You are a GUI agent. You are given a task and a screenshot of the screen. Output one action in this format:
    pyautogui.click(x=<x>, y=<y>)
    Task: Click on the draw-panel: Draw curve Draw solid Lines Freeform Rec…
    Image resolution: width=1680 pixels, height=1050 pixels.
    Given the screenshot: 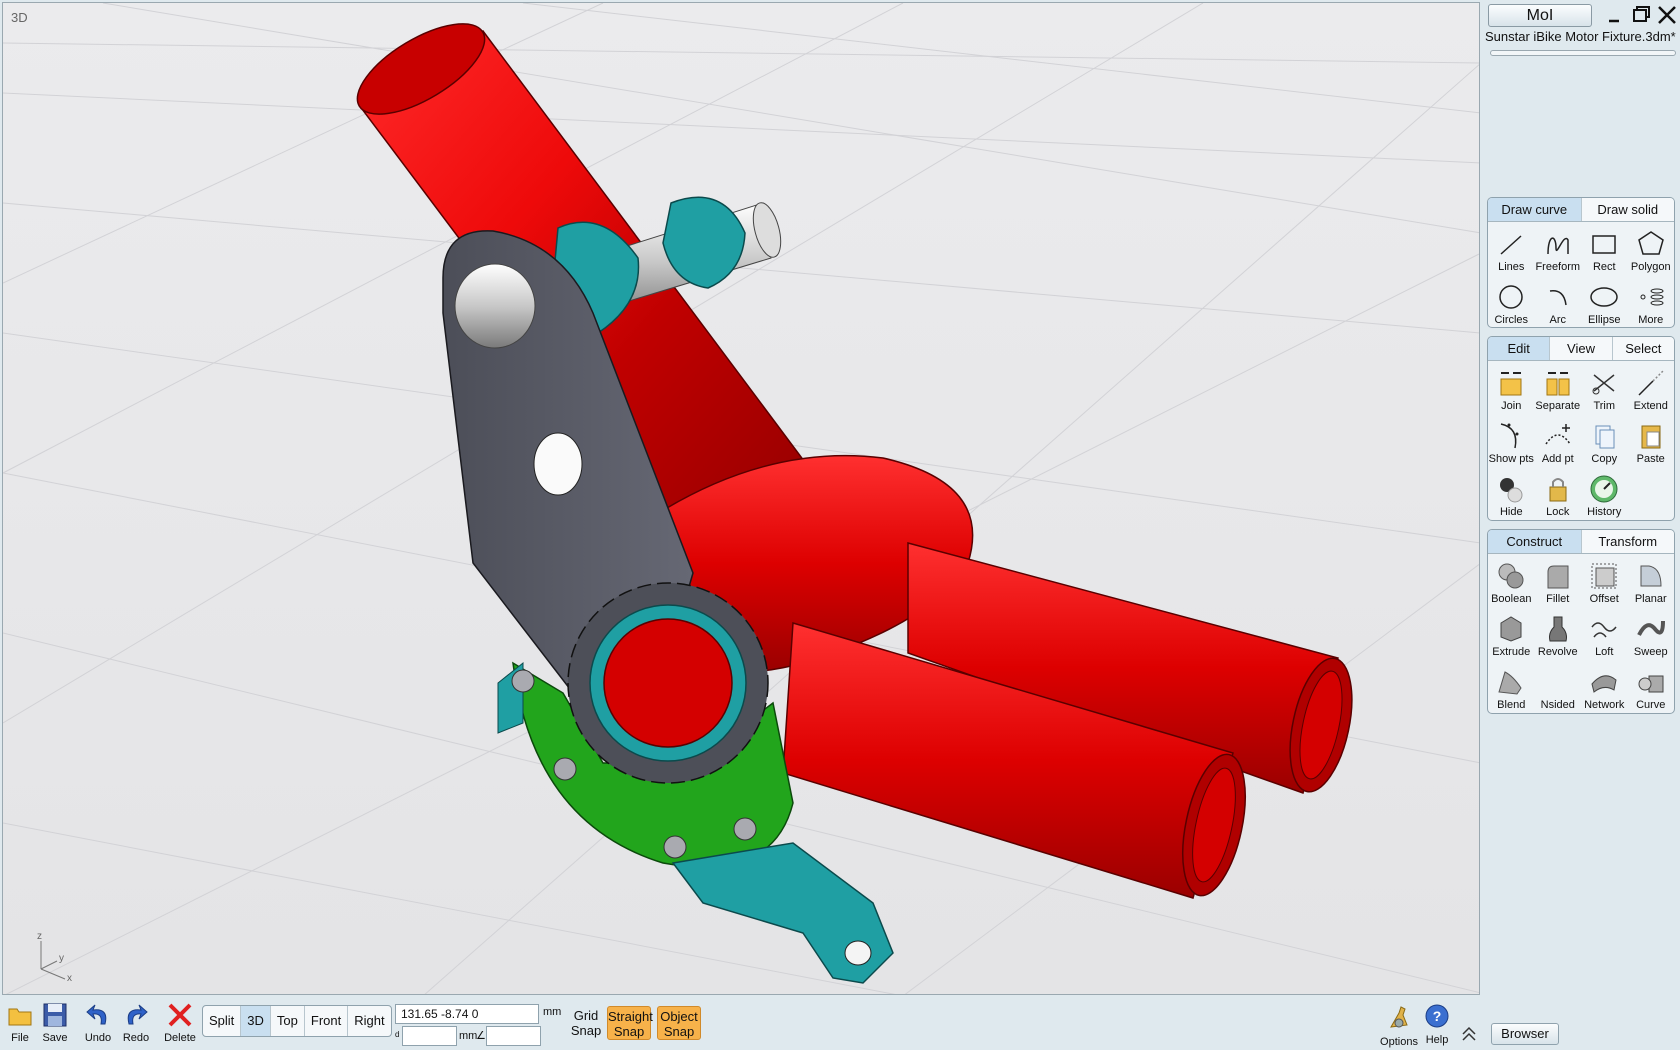 What is the action you would take?
    pyautogui.click(x=1581, y=262)
    